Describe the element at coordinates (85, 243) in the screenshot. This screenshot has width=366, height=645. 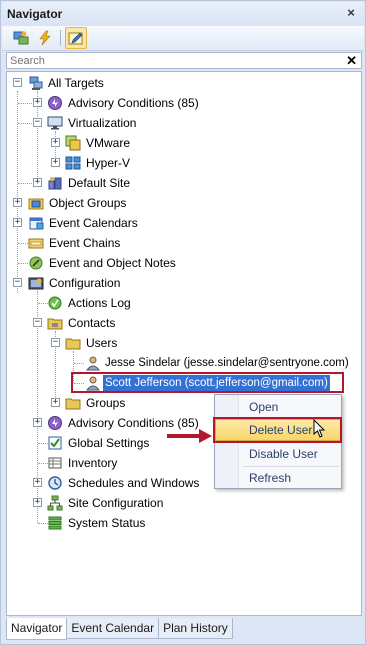
I see `tree-item-label: Event Chains` at that location.